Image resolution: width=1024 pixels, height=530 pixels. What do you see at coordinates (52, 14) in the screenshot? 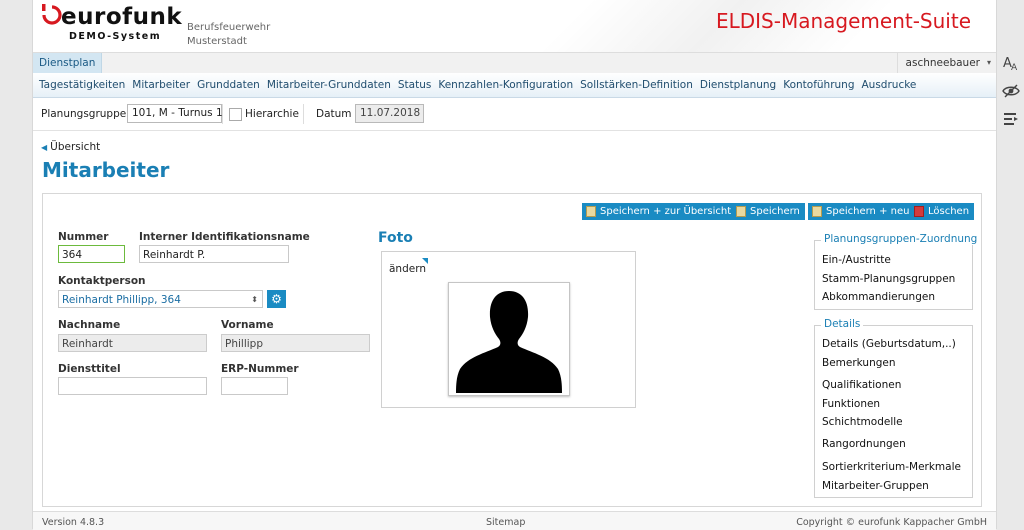
I see `logo-mark-icon` at bounding box center [52, 14].